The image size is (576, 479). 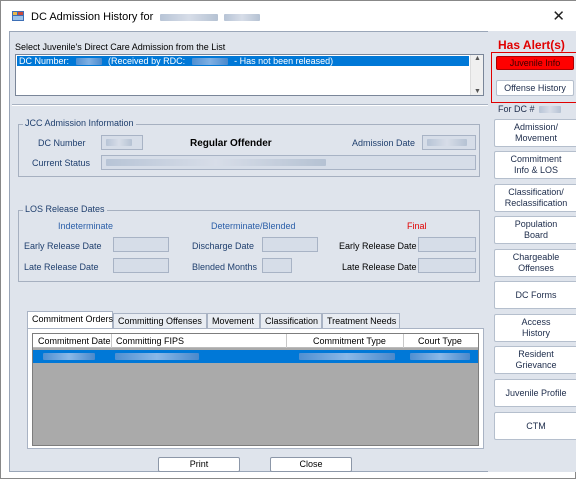 I want to click on title-bar: DC Admission History for ✕, so click(x=288, y=16).